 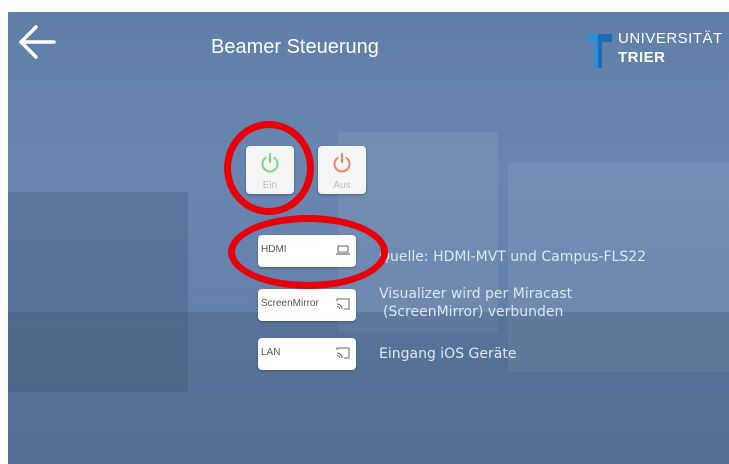 I want to click on power-off-button: Aus, so click(x=342, y=170).